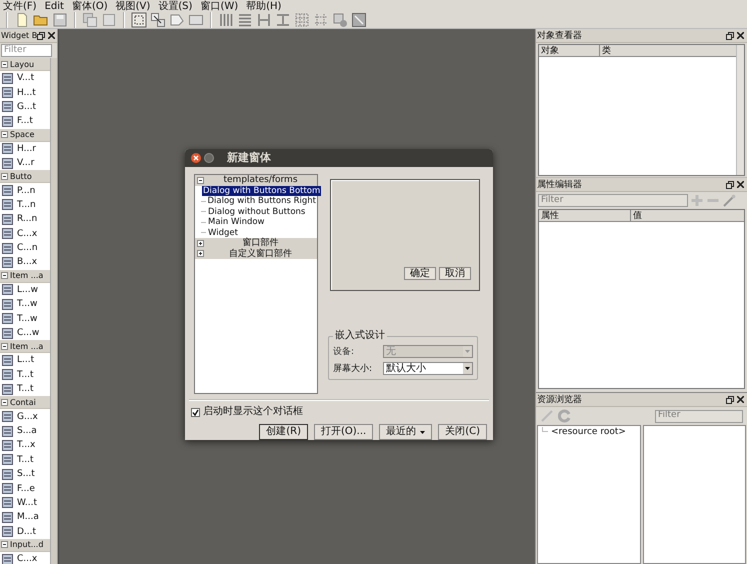  I want to click on template-item: Widget, so click(223, 233).